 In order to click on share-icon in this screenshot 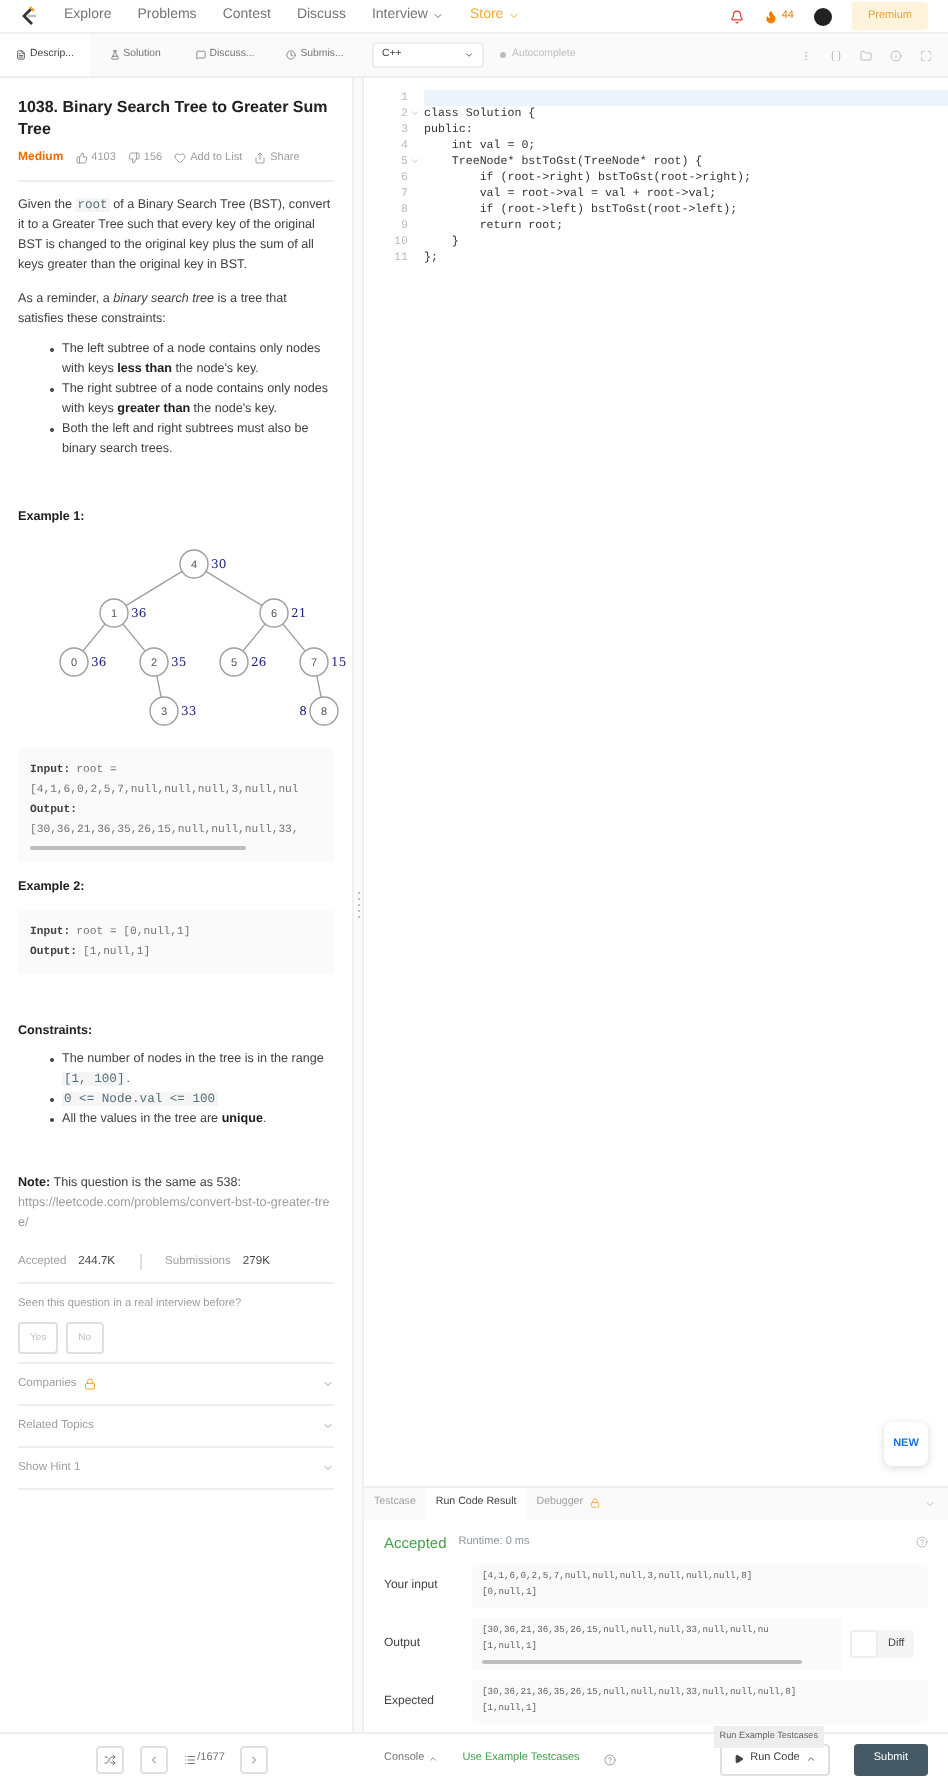, I will do `click(260, 158)`.